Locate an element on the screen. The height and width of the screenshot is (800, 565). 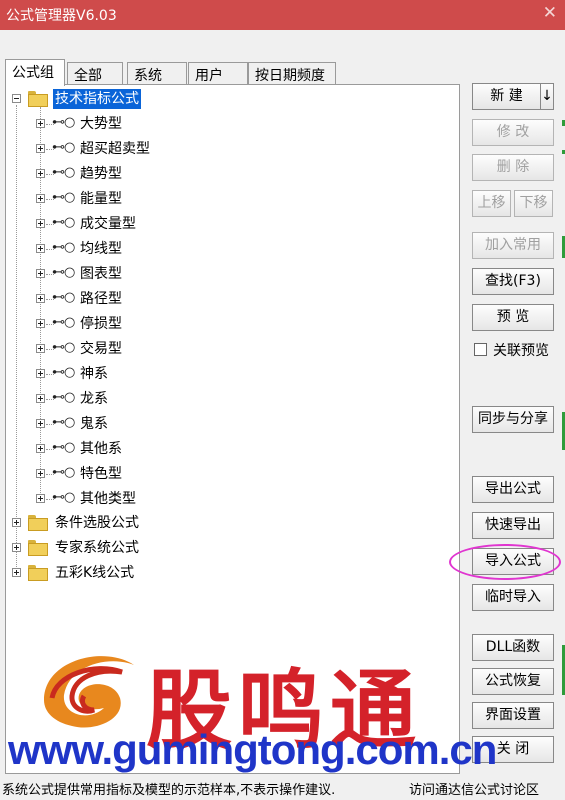
linked-preview-label: 关联预览 is located at coordinates (521, 351).